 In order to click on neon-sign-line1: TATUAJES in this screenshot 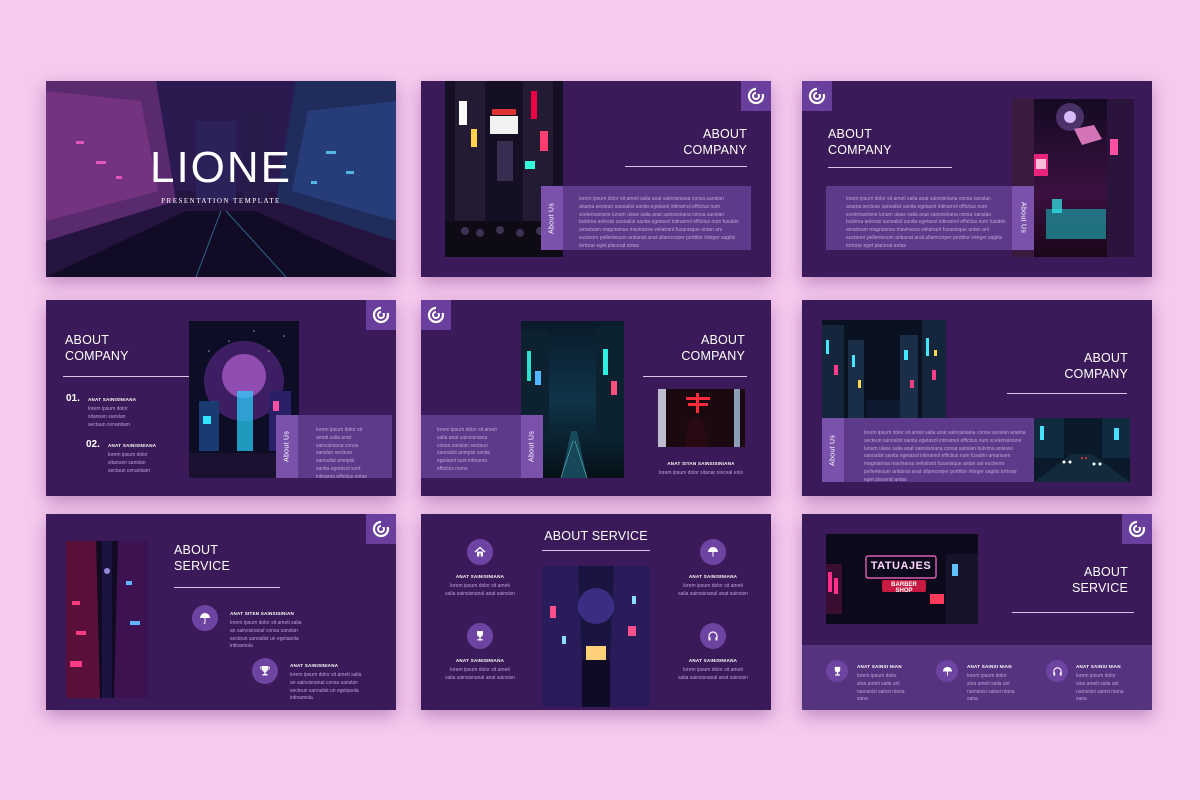, I will do `click(901, 566)`.